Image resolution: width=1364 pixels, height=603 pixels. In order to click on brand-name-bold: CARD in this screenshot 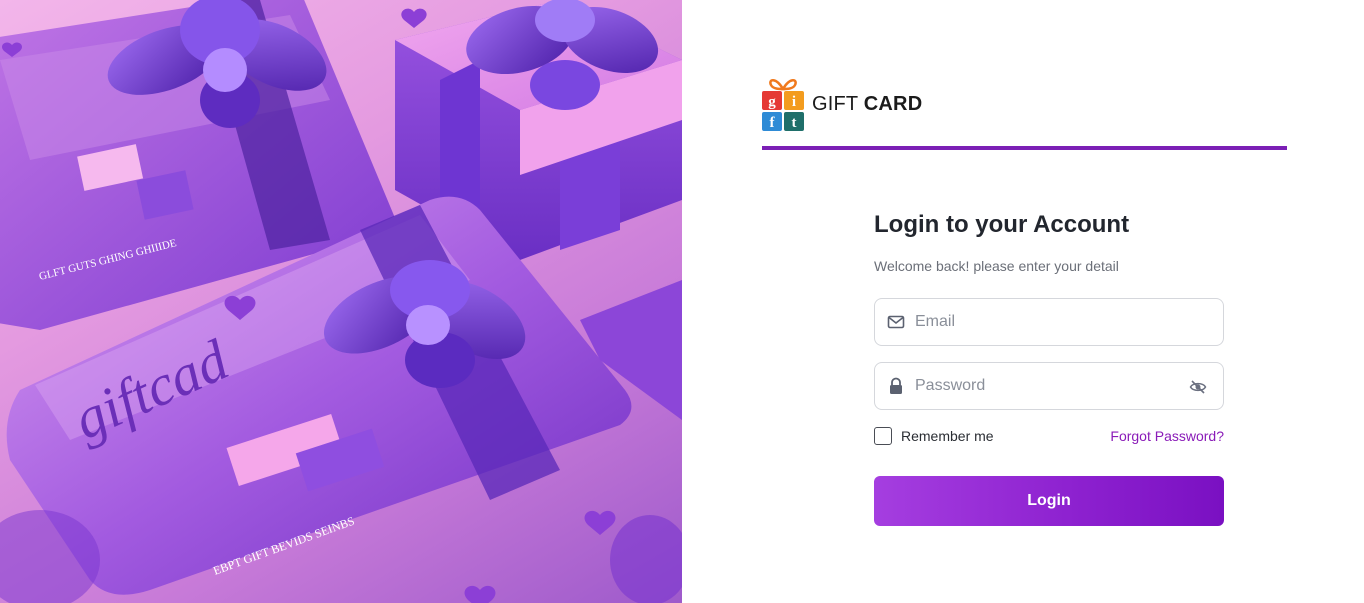, I will do `click(893, 103)`.